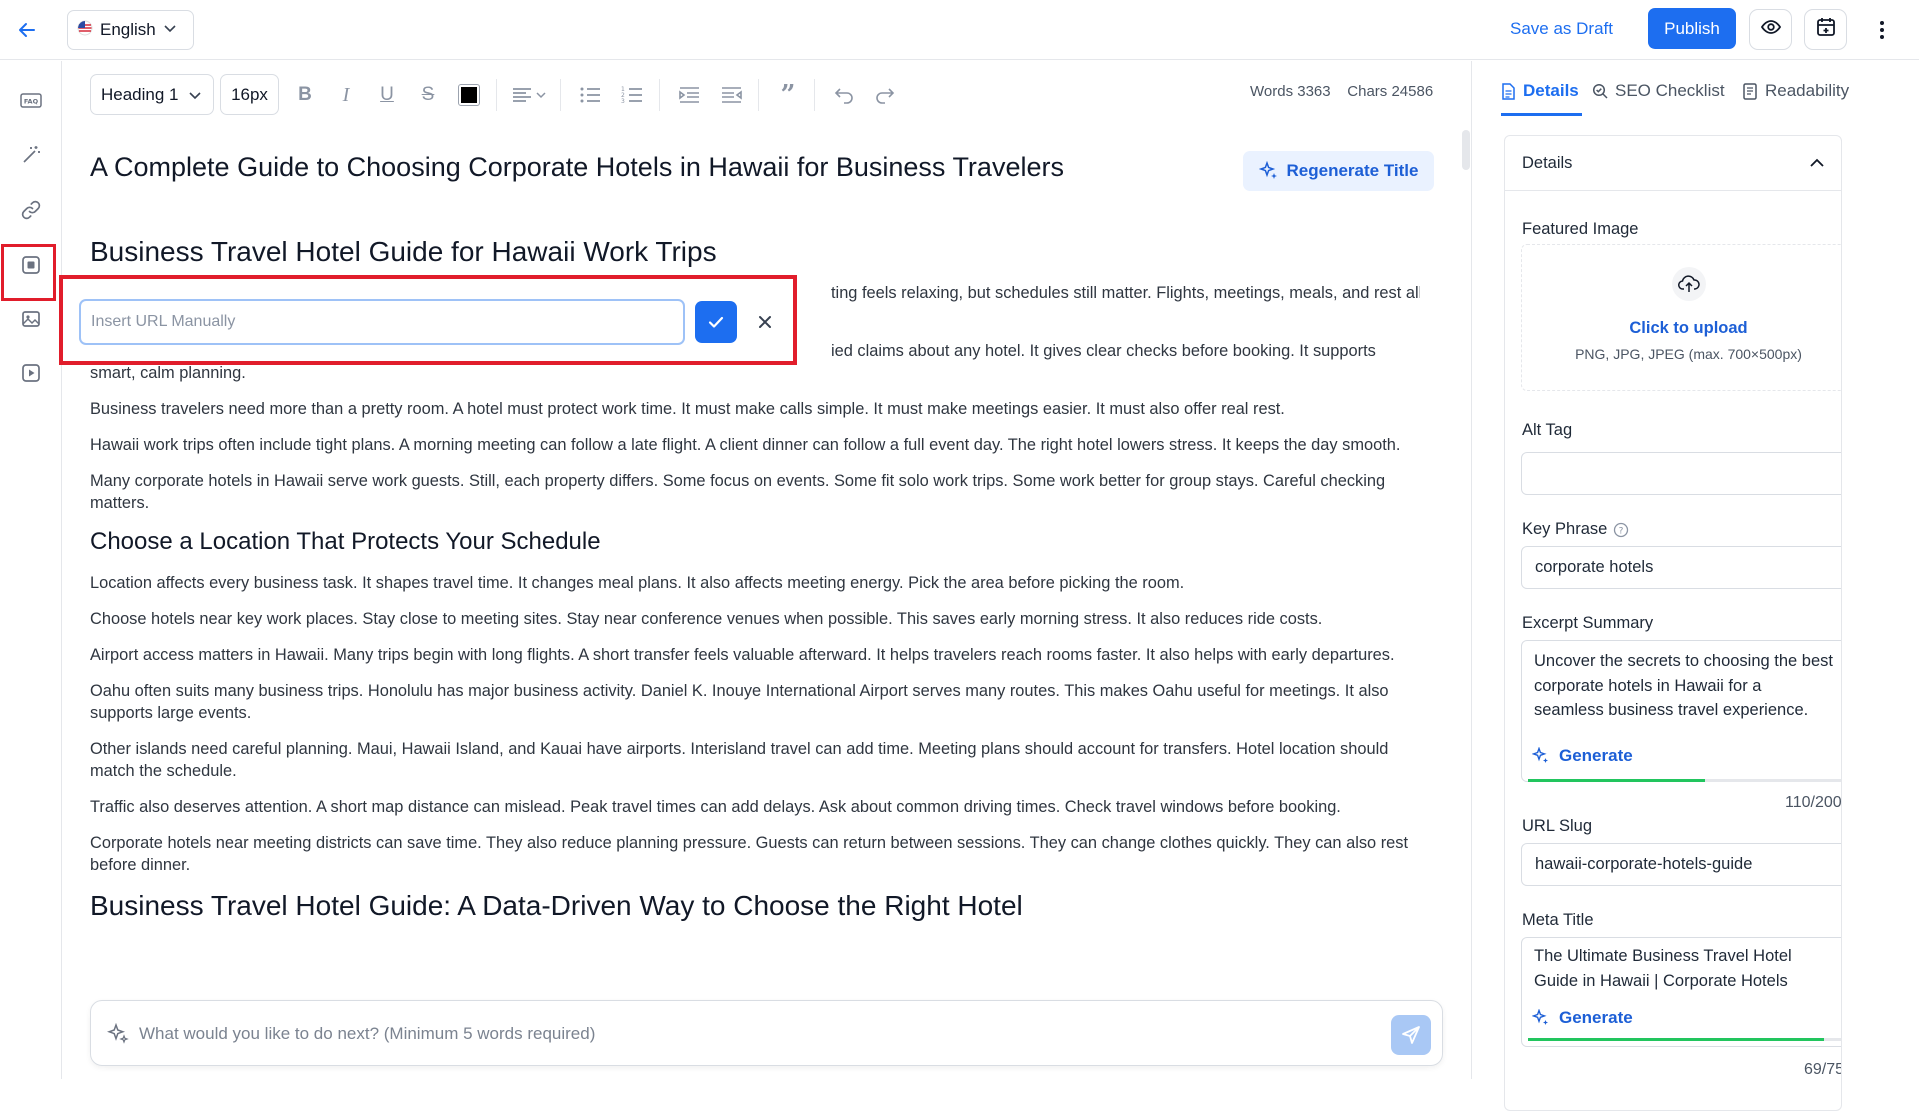 The width and height of the screenshot is (1919, 1111). Describe the element at coordinates (382, 322) in the screenshot. I see `url-input` at that location.